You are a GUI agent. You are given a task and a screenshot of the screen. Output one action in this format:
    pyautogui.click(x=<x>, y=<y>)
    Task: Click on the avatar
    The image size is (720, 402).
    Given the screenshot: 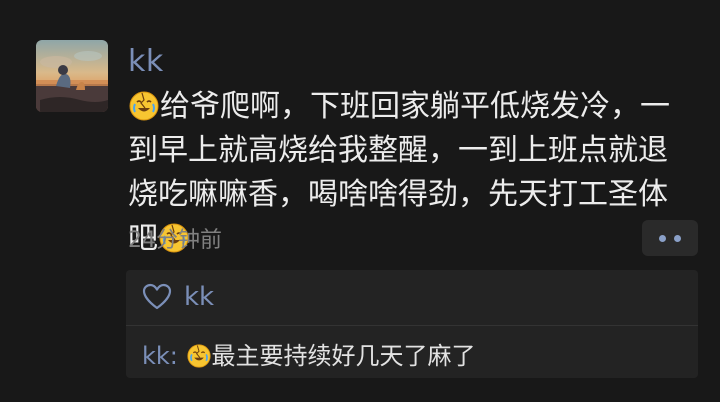 What is the action you would take?
    pyautogui.click(x=72, y=76)
    